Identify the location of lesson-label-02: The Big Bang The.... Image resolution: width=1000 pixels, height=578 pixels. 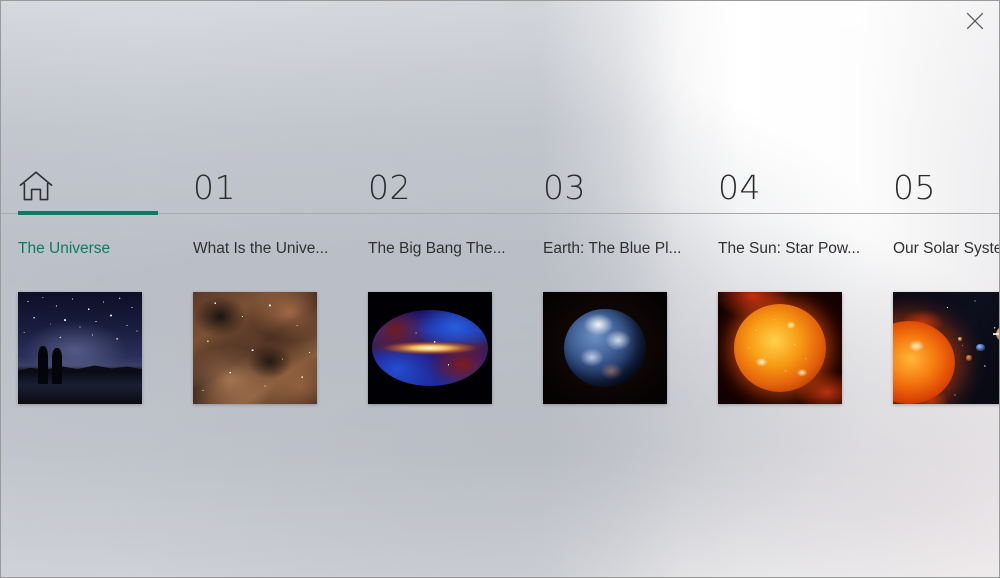
(438, 253).